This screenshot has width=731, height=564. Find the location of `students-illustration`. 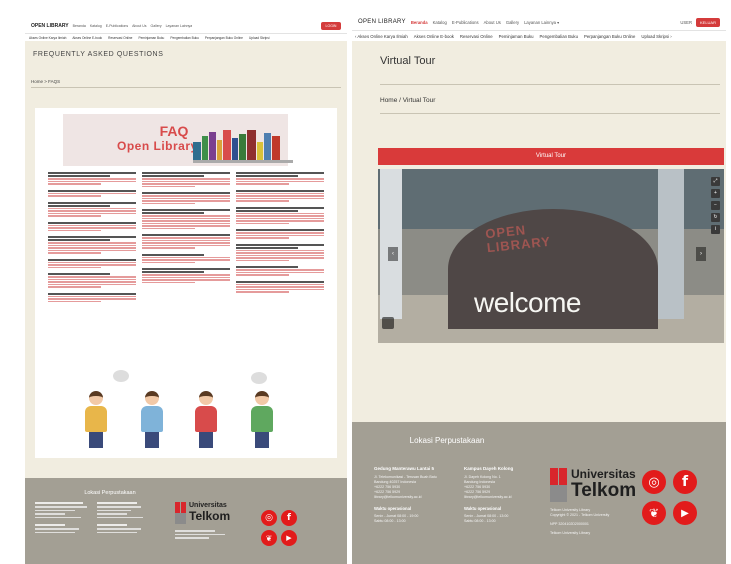

students-illustration is located at coordinates (185, 408).